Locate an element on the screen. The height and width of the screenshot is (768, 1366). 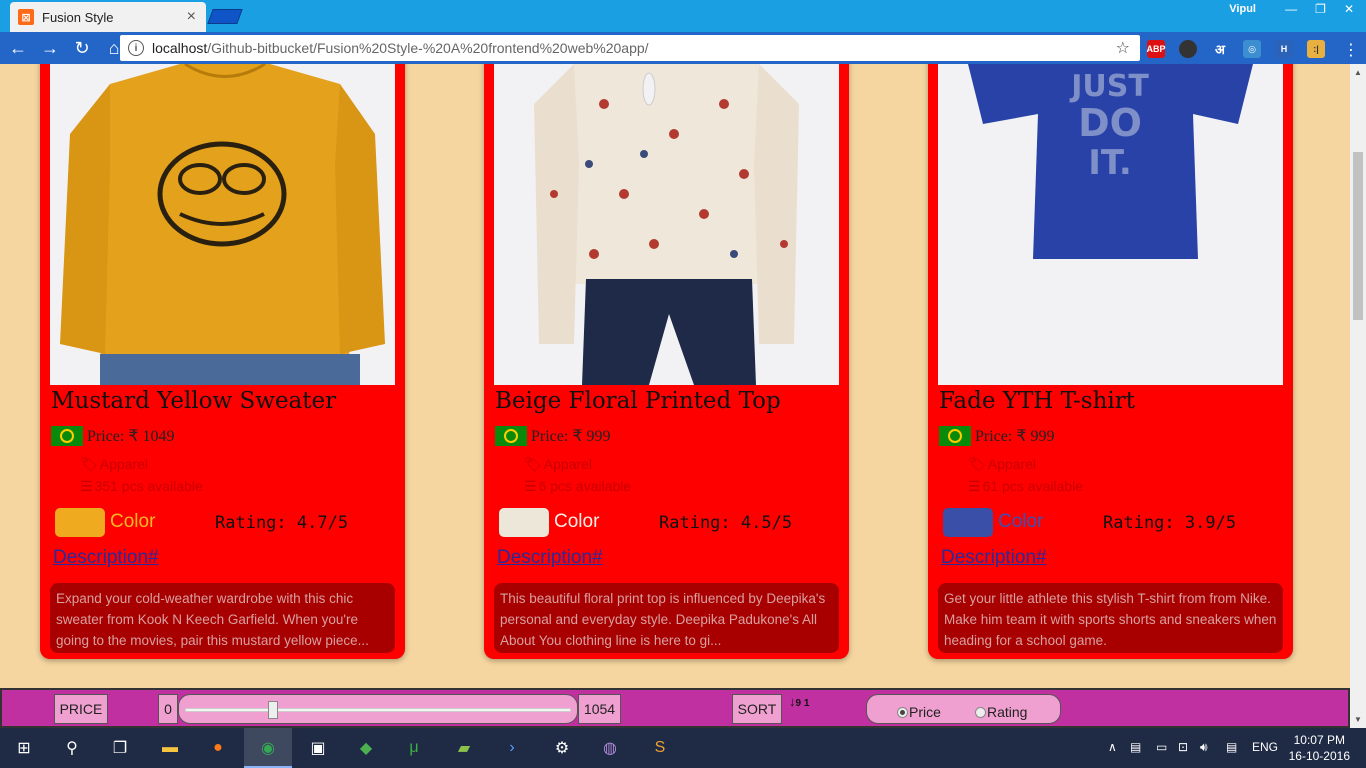
settings-gear-icon: ⚙ is located at coordinates (562, 748).